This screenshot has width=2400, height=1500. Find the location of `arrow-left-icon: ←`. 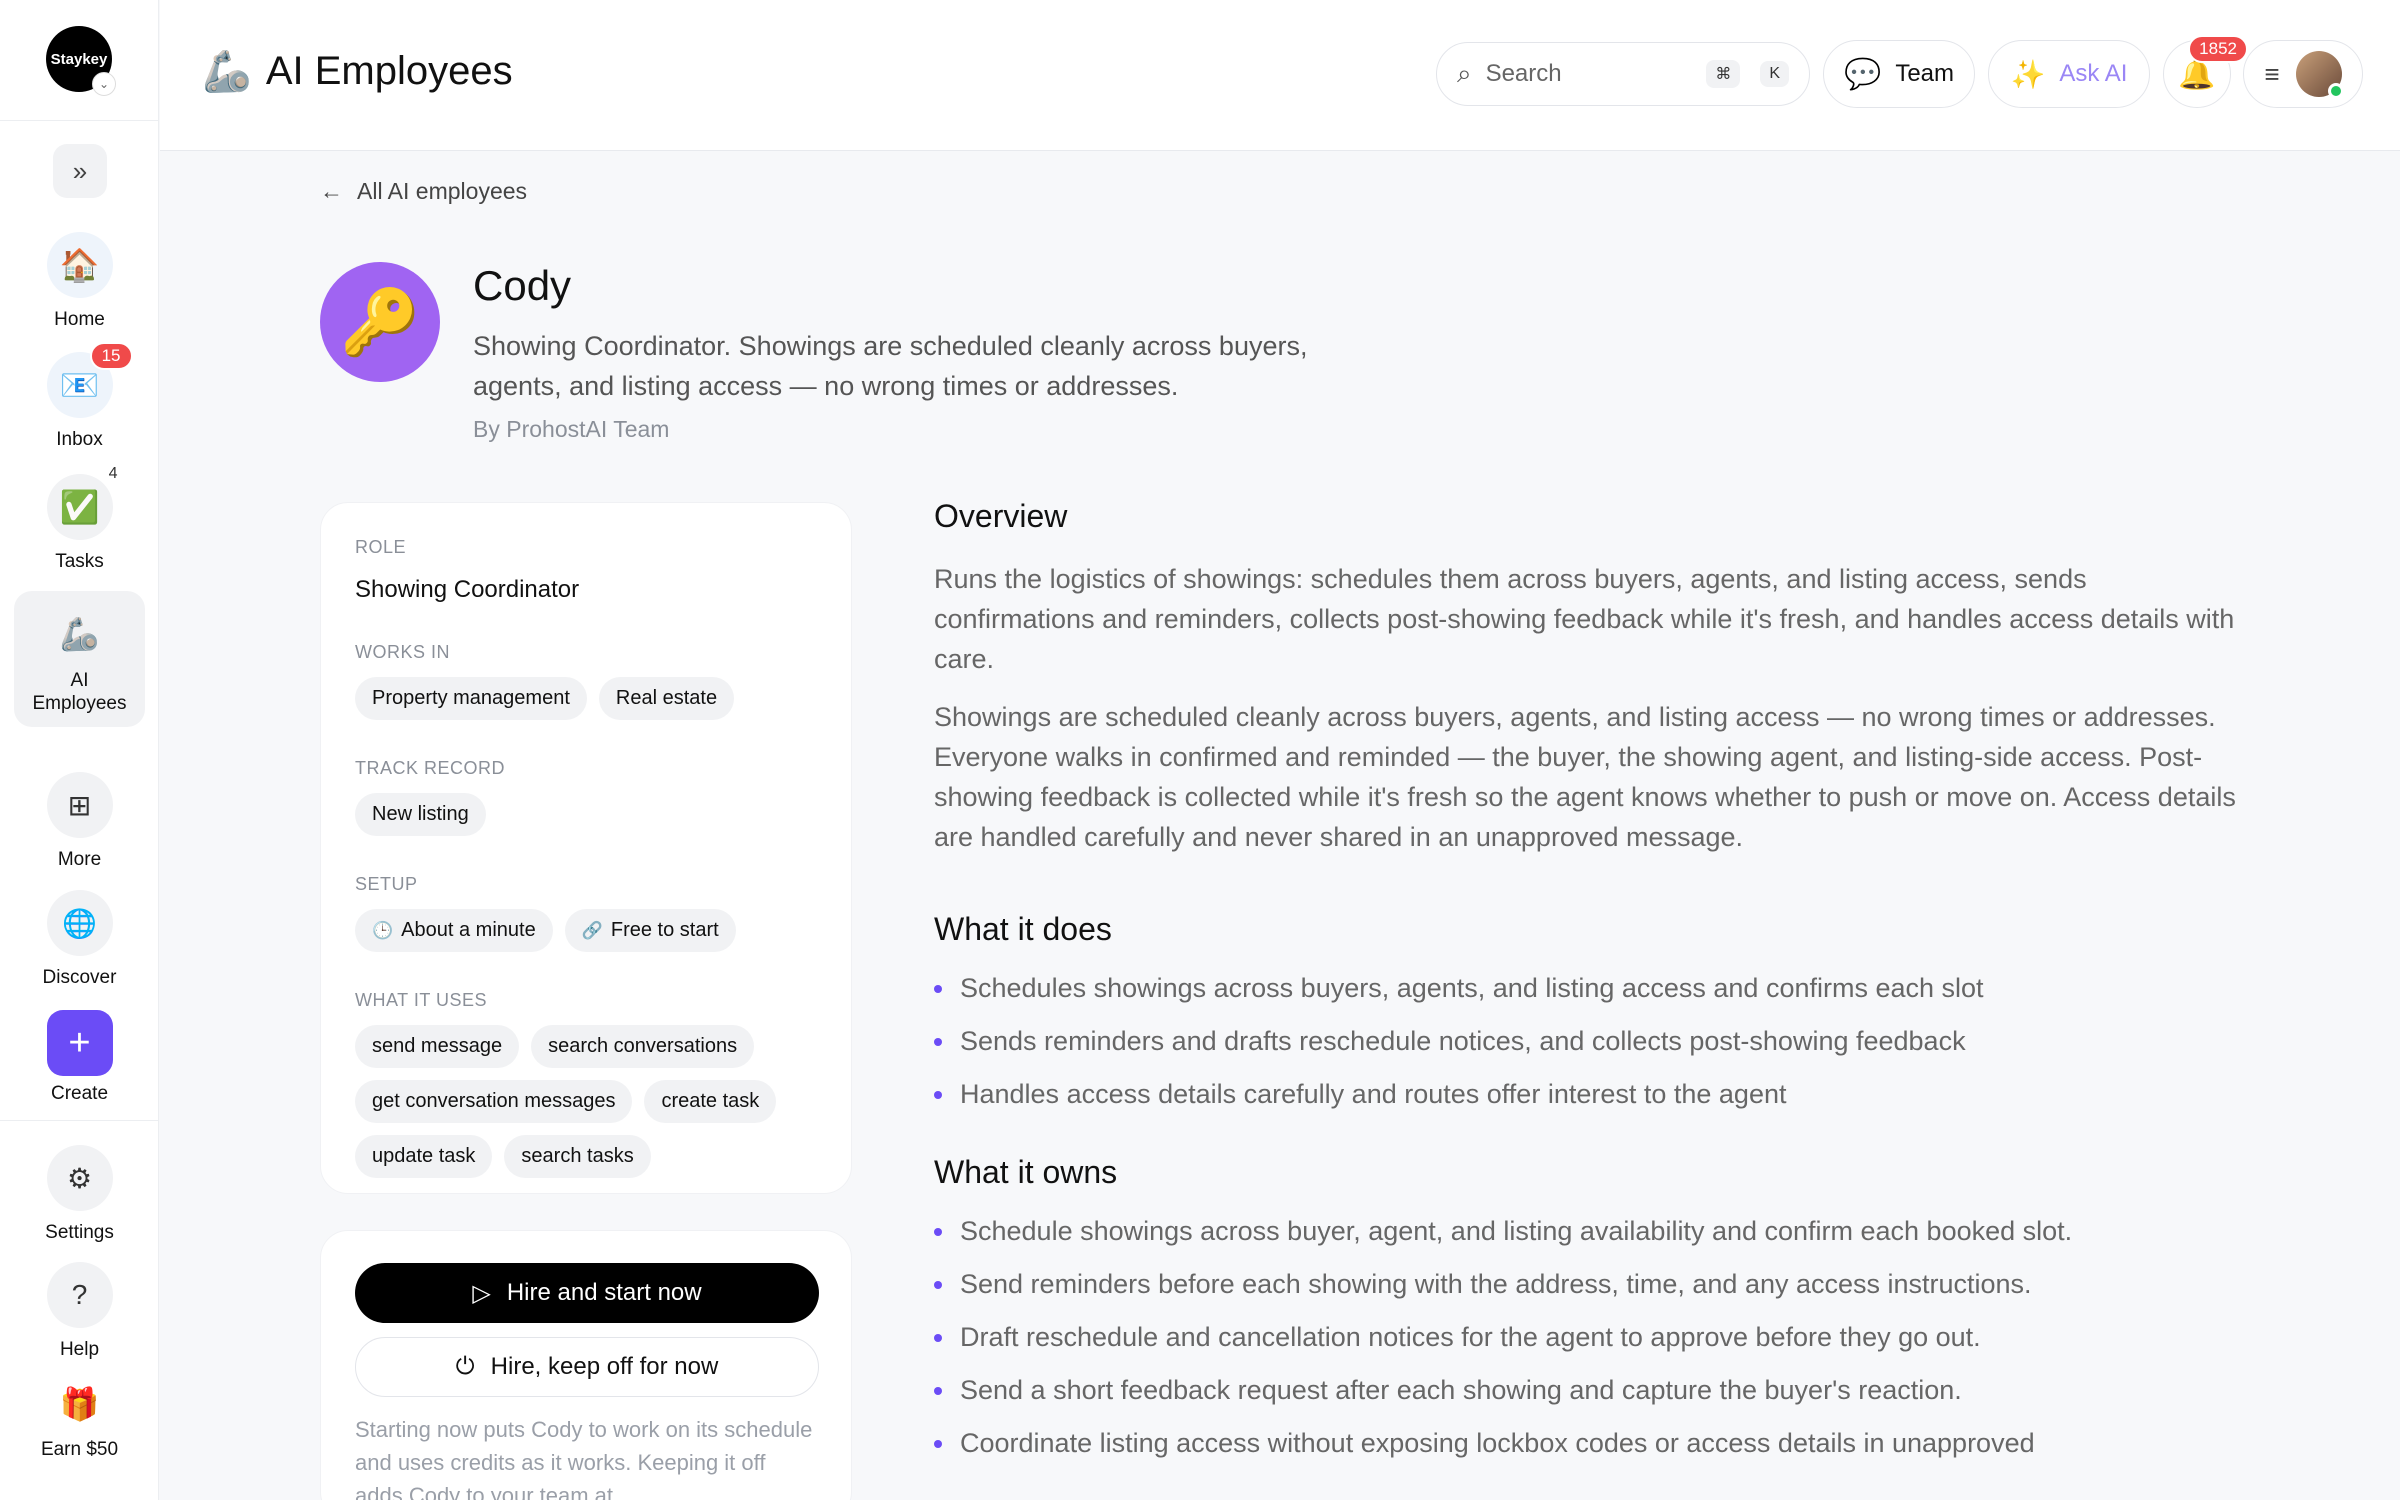

arrow-left-icon: ← is located at coordinates (331, 191).